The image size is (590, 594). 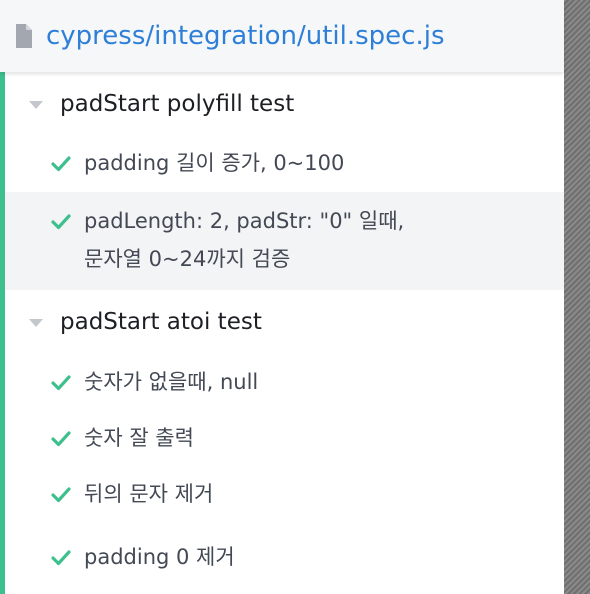 I want to click on resize-handle, so click(x=577, y=297).